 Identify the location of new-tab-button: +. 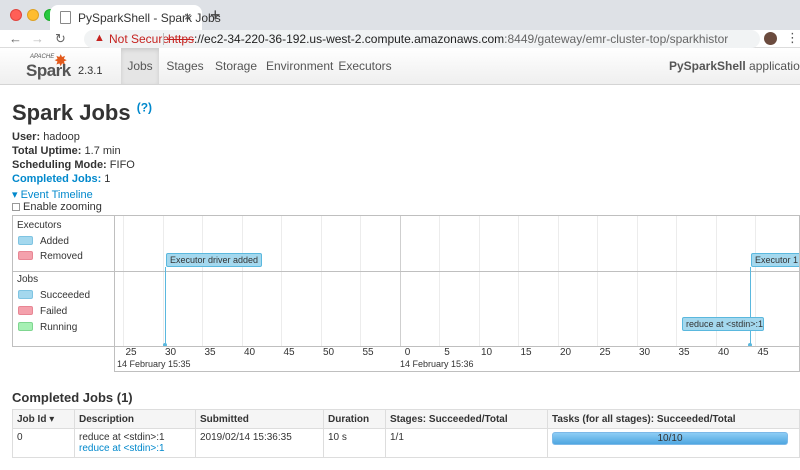
(215, 15).